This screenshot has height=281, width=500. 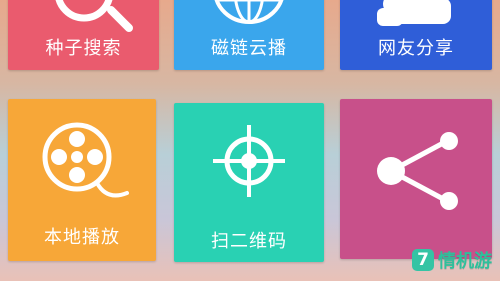 What do you see at coordinates (249, 161) in the screenshot?
I see `crosshair-icon` at bounding box center [249, 161].